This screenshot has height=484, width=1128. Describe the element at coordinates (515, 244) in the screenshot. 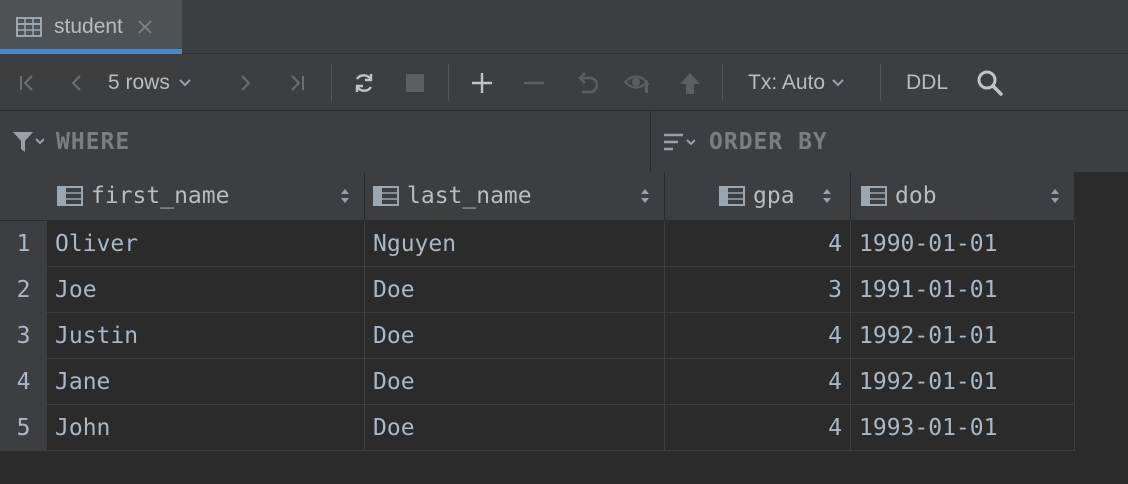

I see `cell-last-name: Nguyen` at that location.